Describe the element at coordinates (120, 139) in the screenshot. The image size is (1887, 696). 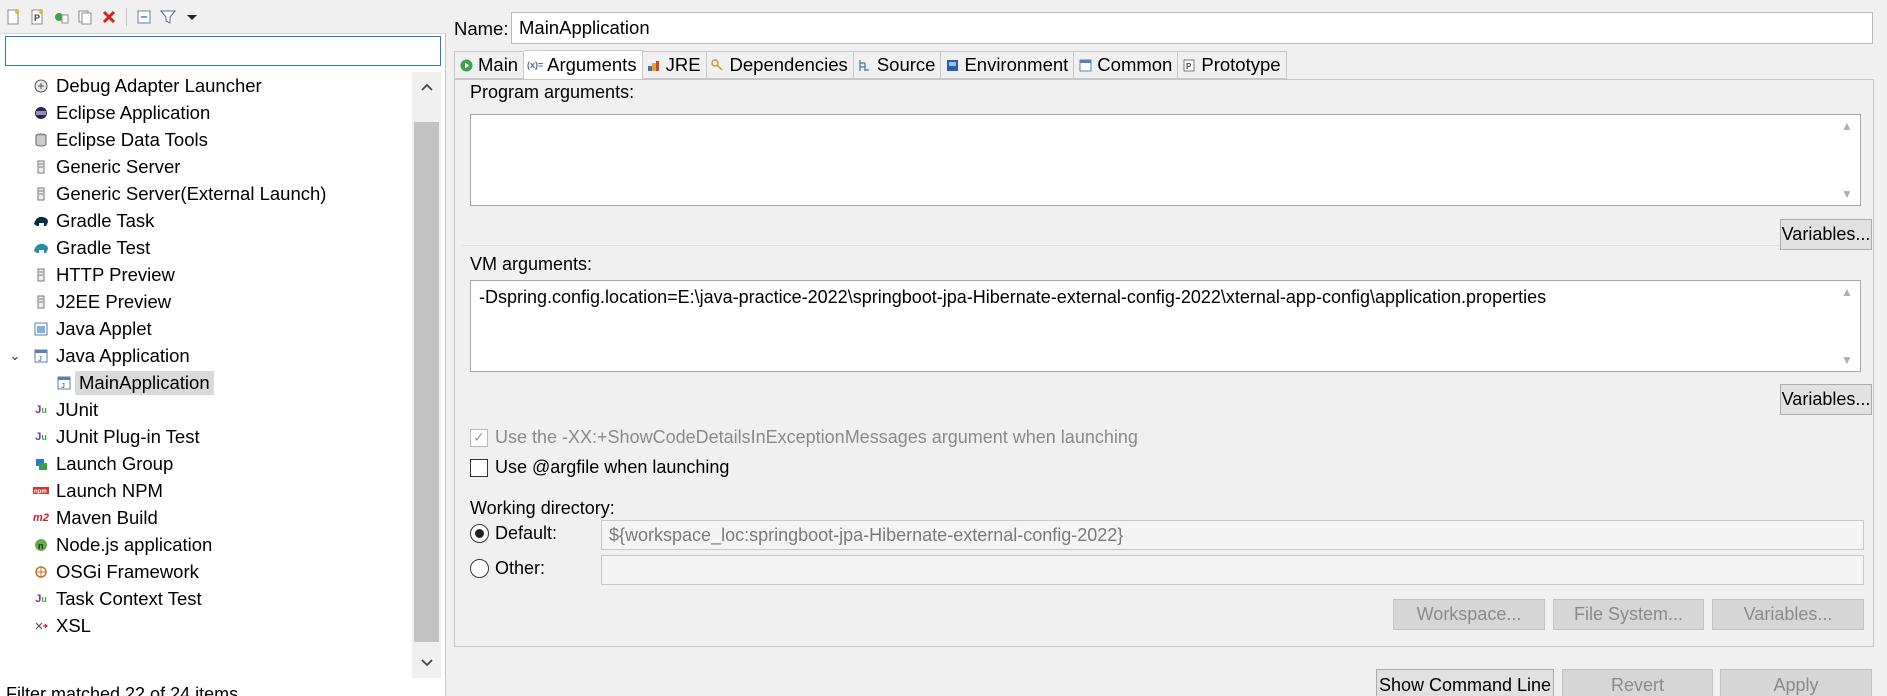
I see `tree-item-eclipse-data-tools: Eclipse Data Tools` at that location.